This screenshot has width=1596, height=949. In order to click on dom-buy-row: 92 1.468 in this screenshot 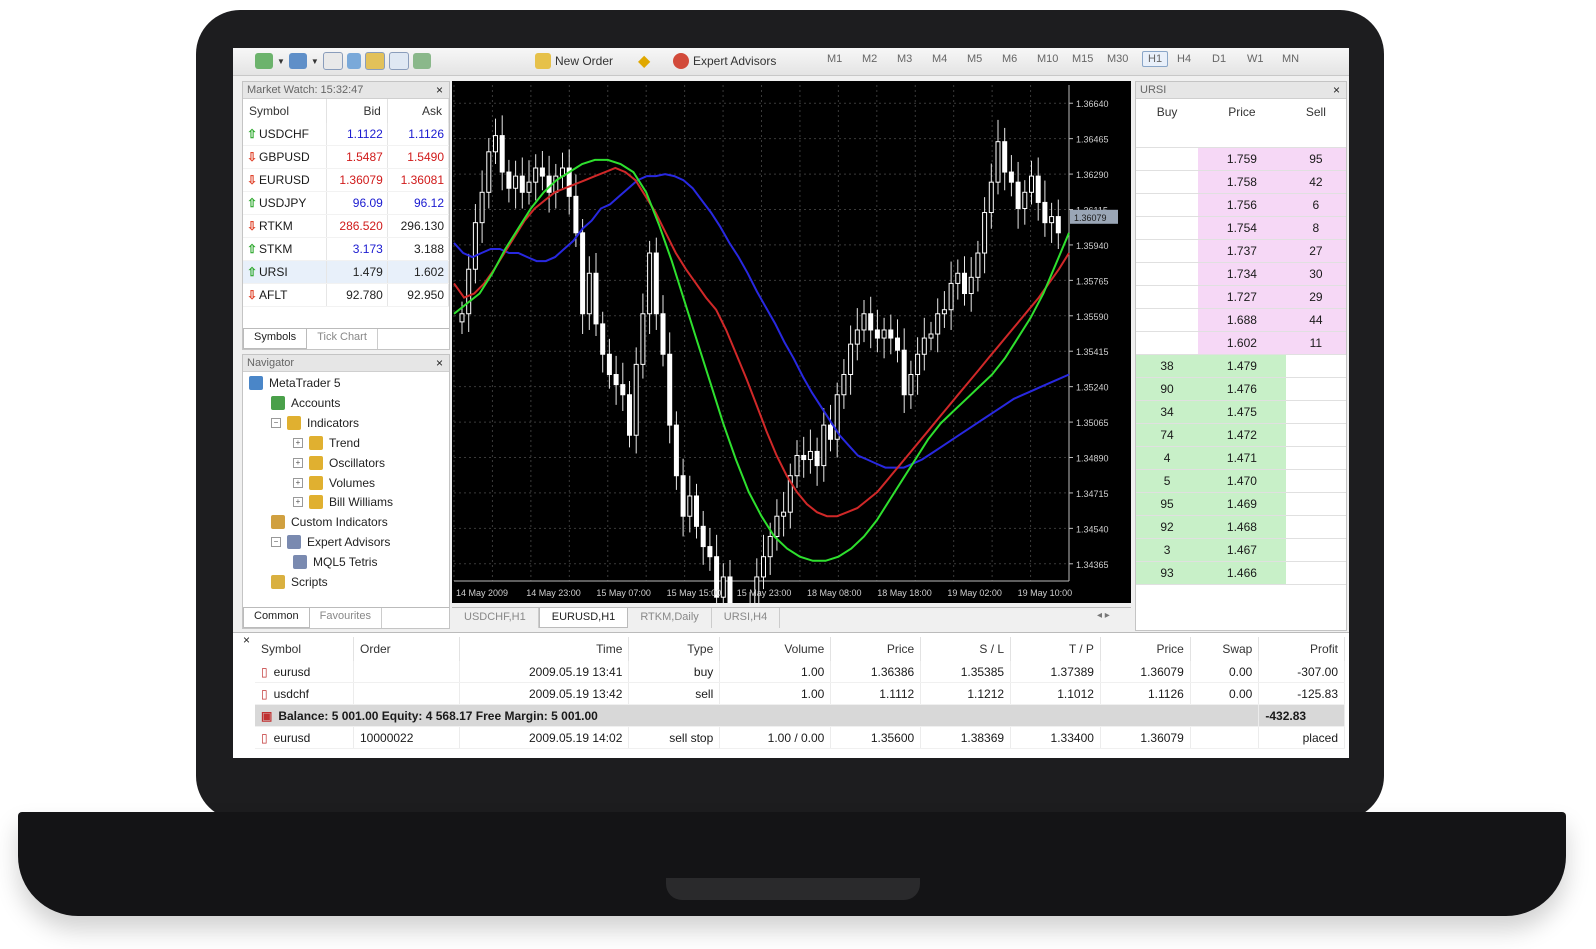, I will do `click(1241, 527)`.